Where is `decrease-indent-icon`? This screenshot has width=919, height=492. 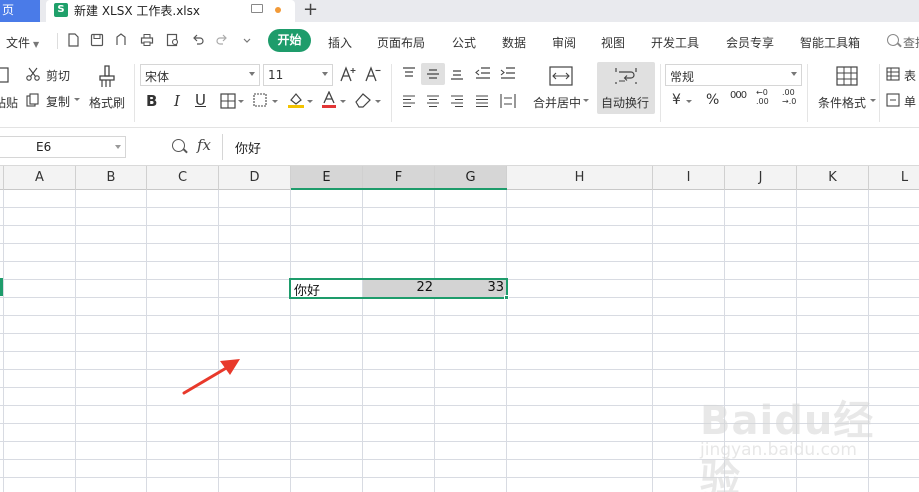
decrease-indent-icon is located at coordinates (483, 73).